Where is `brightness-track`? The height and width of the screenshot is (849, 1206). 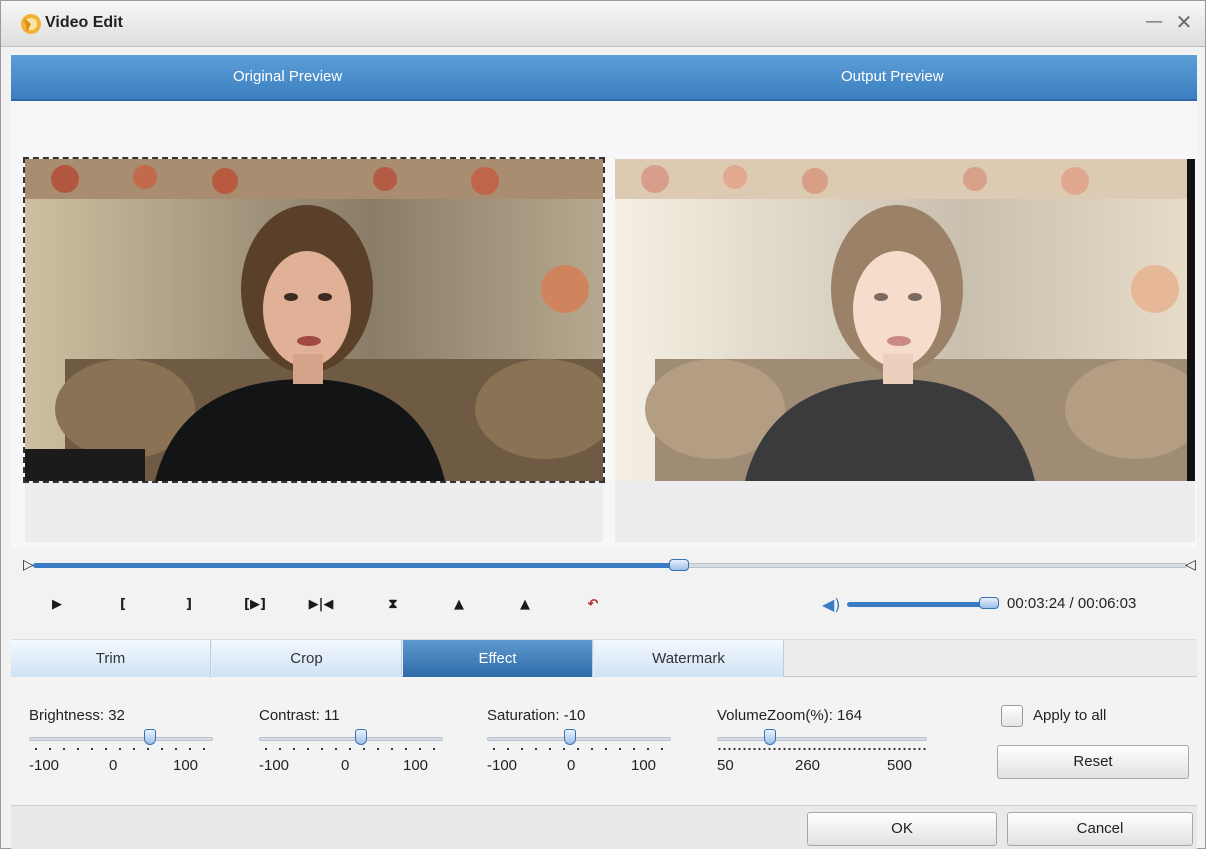
brightness-track is located at coordinates (121, 739).